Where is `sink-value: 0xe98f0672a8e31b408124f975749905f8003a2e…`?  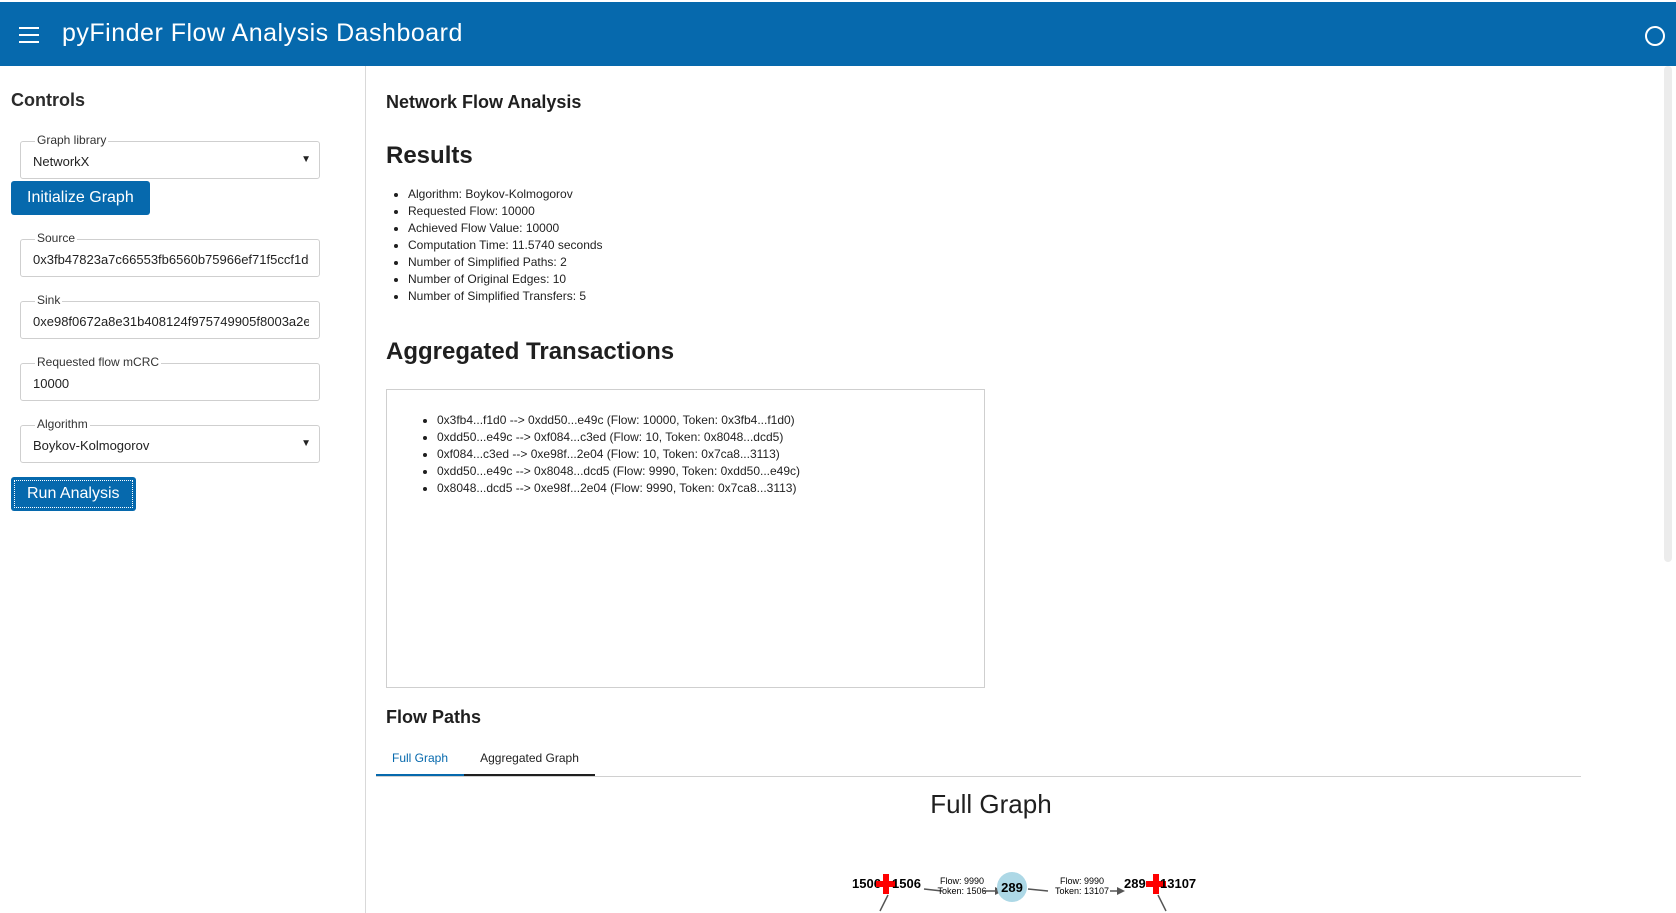 sink-value: 0xe98f0672a8e31b408124f975749905f8003a2e… is located at coordinates (171, 321).